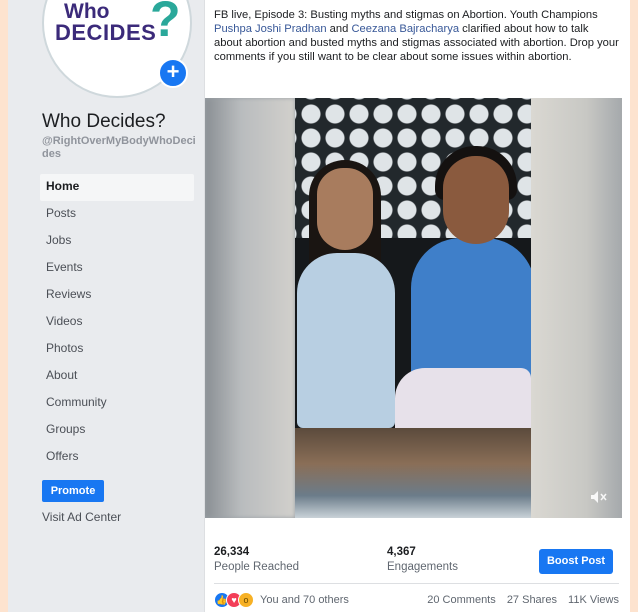 Image resolution: width=638 pixels, height=612 pixels. I want to click on reactions-summary: You and 70 others, so click(304, 600).